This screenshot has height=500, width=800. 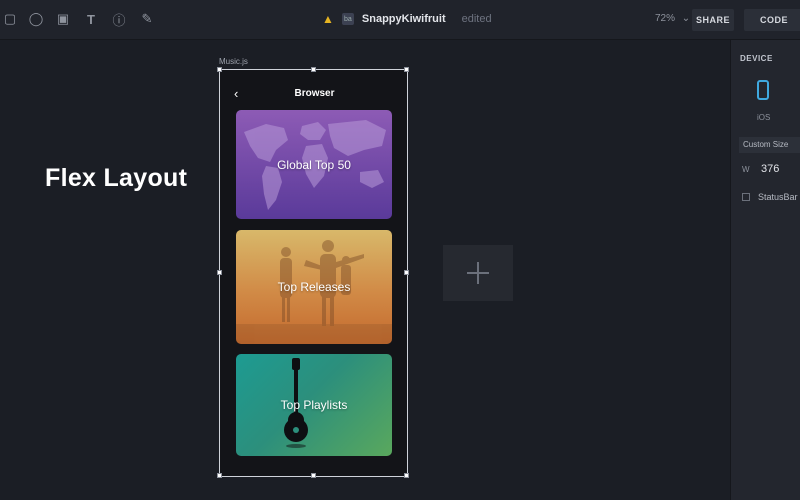 I want to click on share-button: SHARE, so click(x=713, y=20).